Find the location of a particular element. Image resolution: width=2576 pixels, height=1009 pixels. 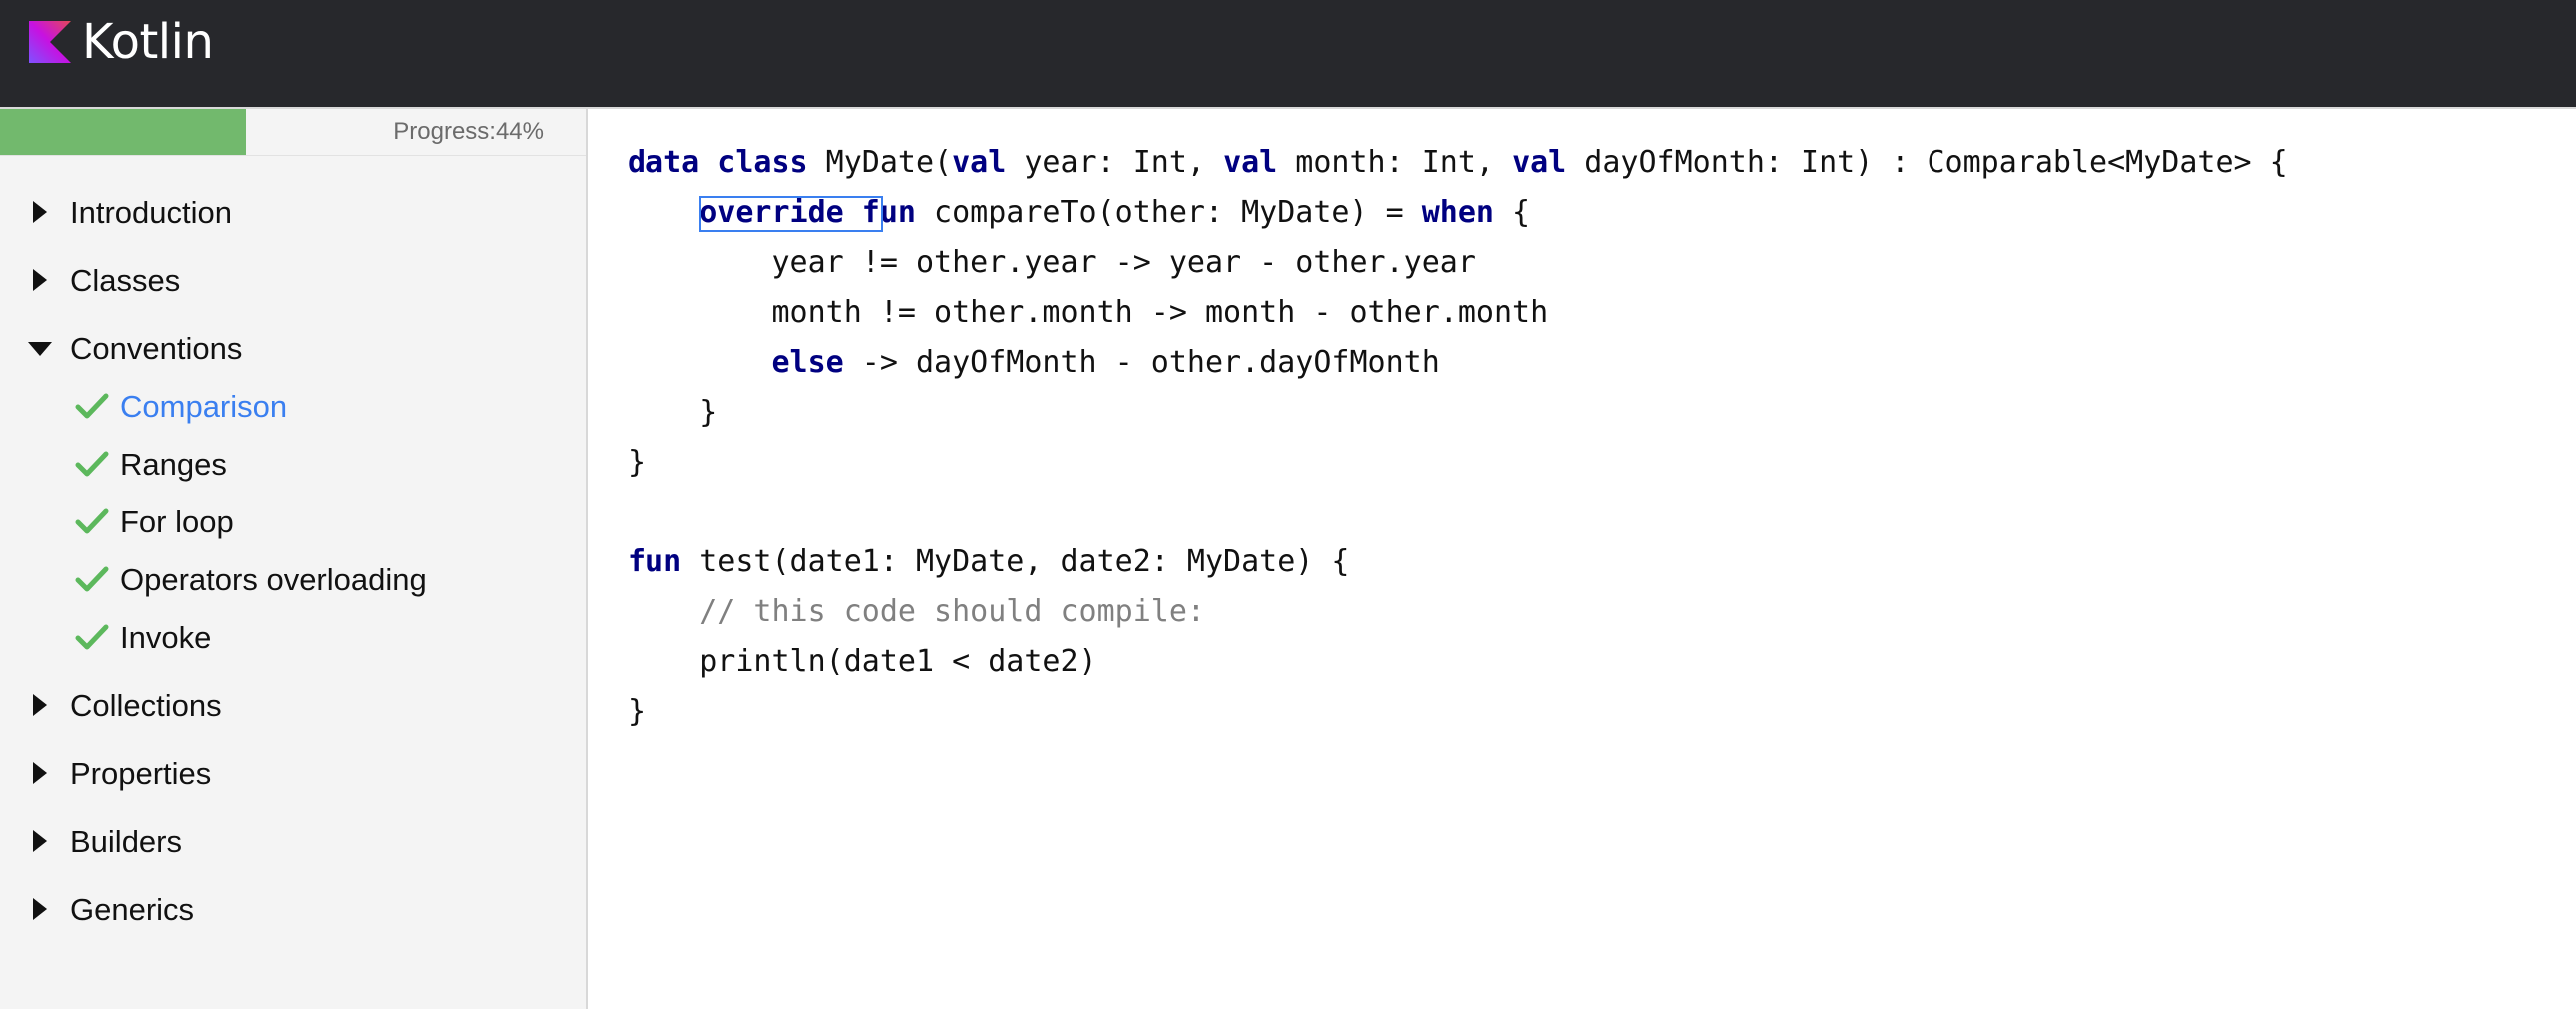

sidebar-item-label: Invoke is located at coordinates (166, 637).